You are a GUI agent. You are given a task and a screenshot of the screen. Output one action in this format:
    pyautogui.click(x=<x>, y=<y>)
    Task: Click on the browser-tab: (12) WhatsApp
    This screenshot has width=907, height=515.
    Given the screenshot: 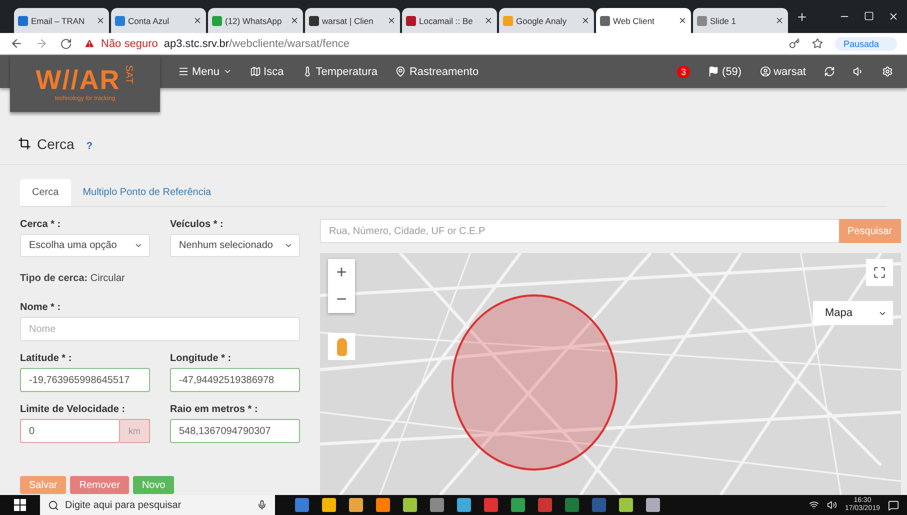 What is the action you would take?
    pyautogui.click(x=255, y=20)
    